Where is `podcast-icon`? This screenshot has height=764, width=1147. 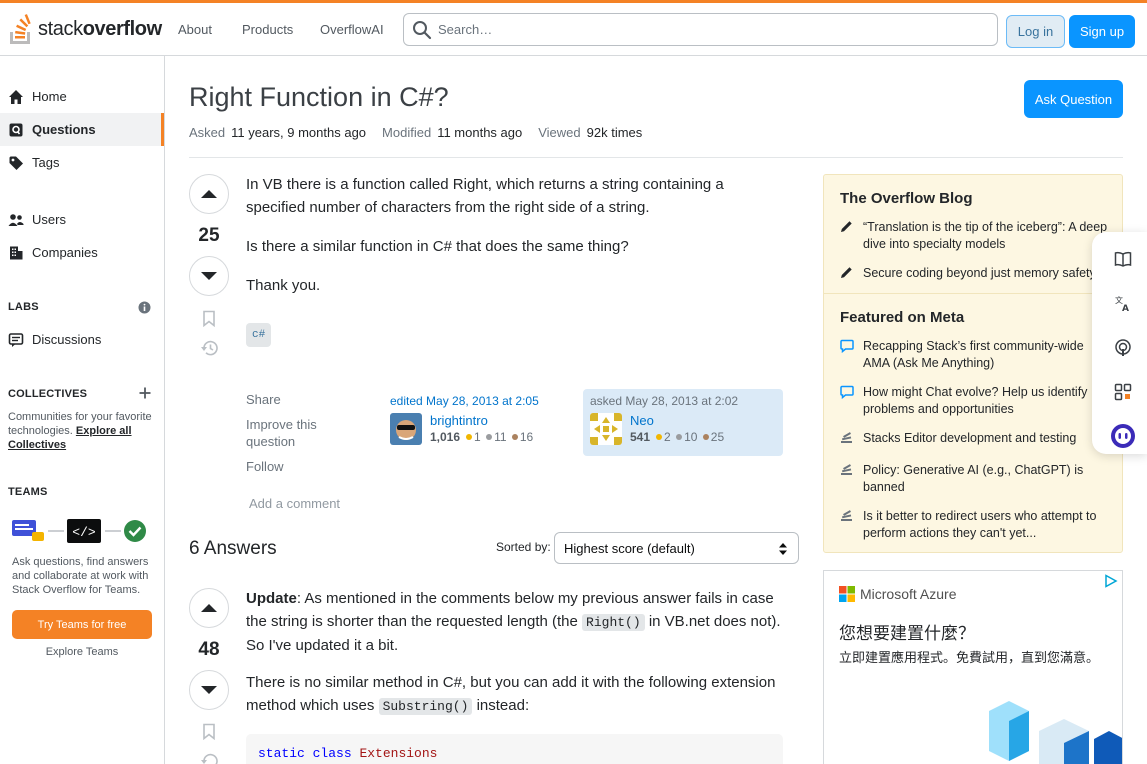
podcast-icon is located at coordinates (1123, 347).